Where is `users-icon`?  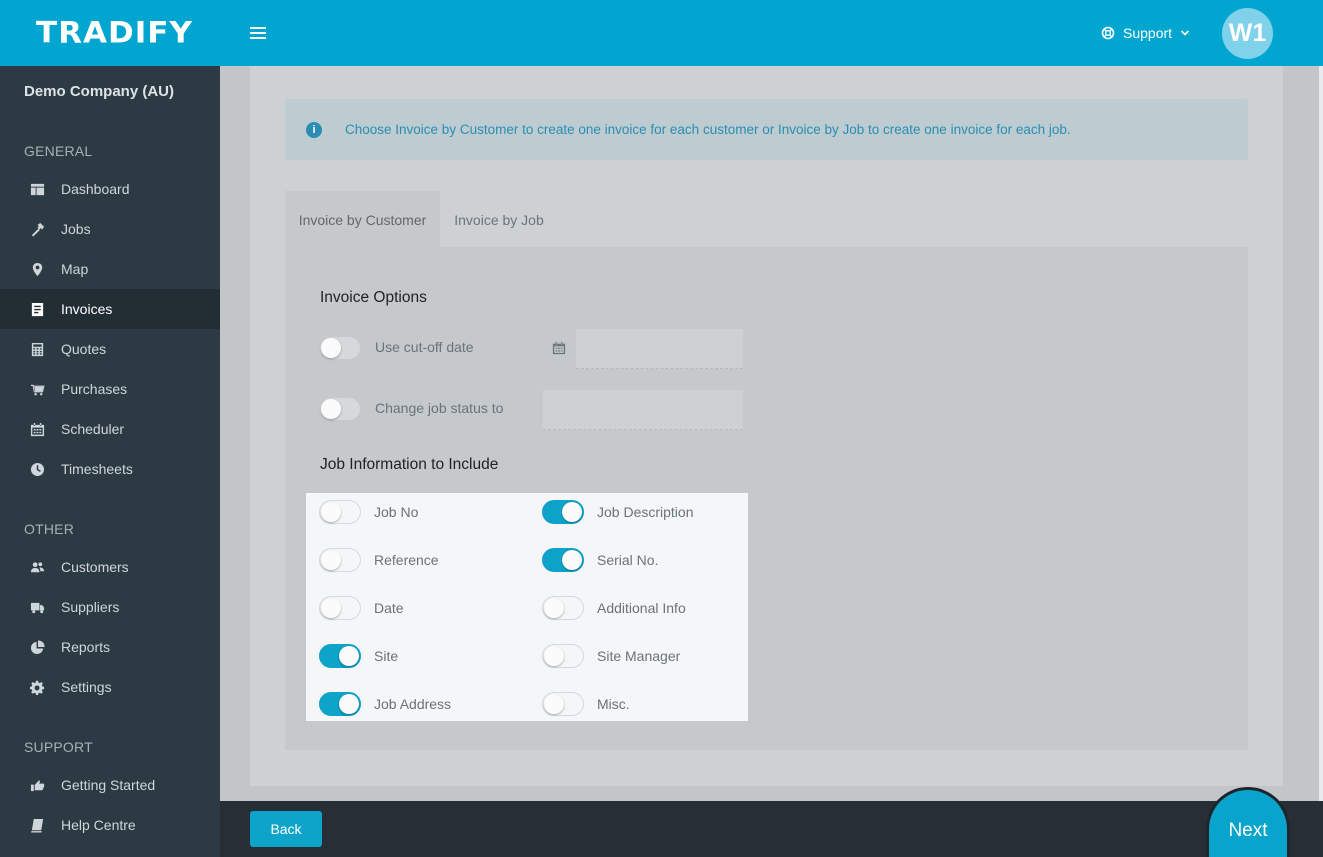
users-icon is located at coordinates (37, 567).